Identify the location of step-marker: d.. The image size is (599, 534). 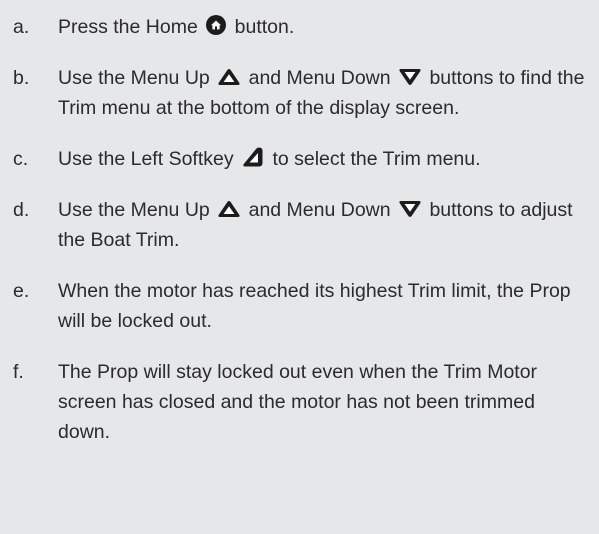
(21, 210).